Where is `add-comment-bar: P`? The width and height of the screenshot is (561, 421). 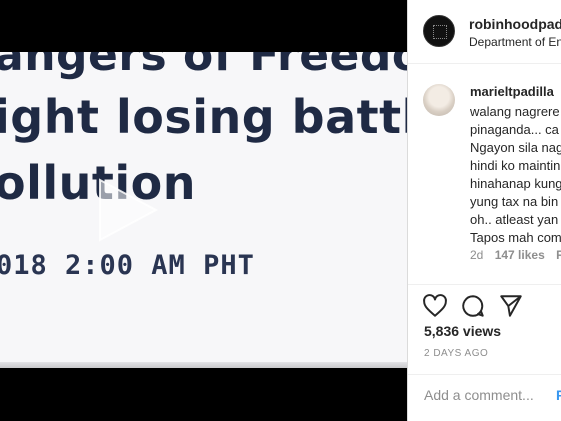
add-comment-bar: P is located at coordinates (484, 397).